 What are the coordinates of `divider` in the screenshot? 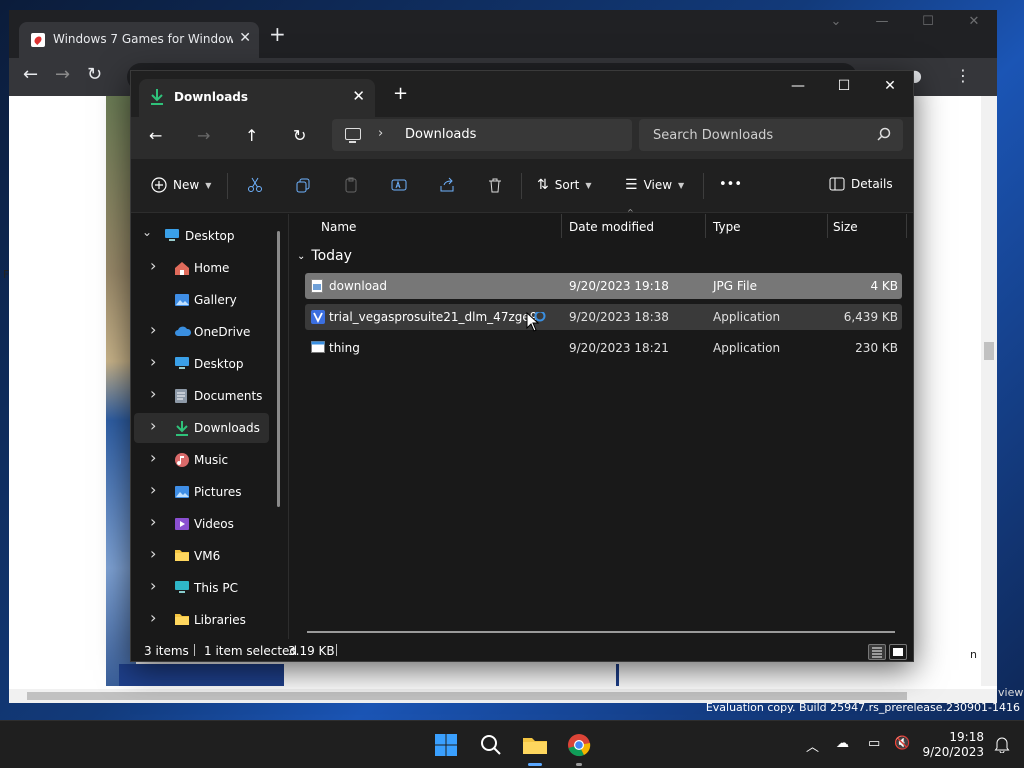 It's located at (703, 186).